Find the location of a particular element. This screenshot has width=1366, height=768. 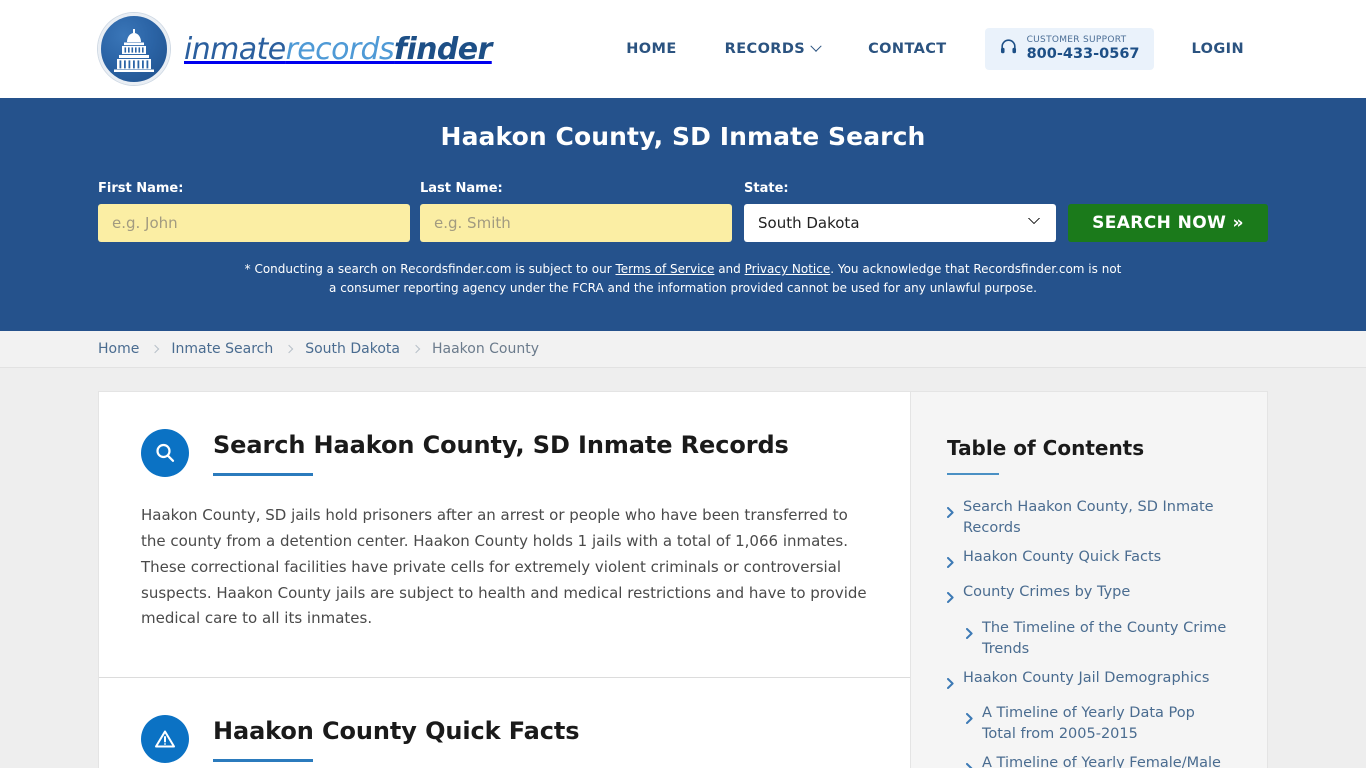

nav-item-login-label: LOGIN is located at coordinates (1217, 48).